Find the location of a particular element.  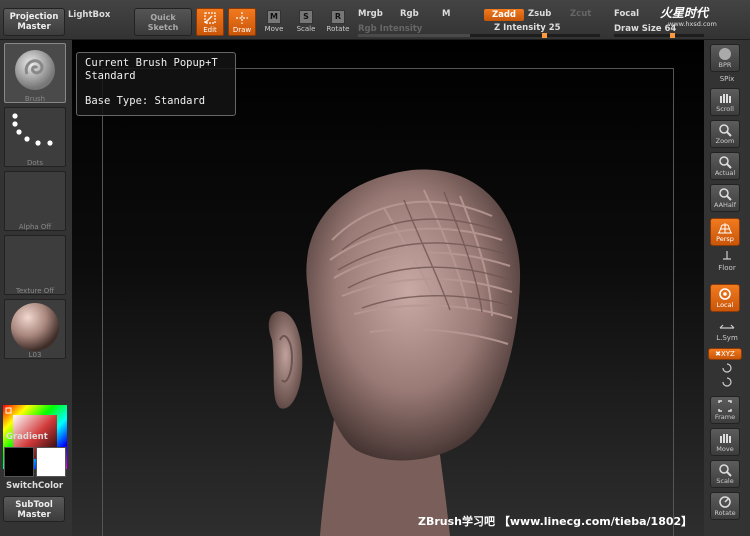

hand-icon is located at coordinates (725, 98).